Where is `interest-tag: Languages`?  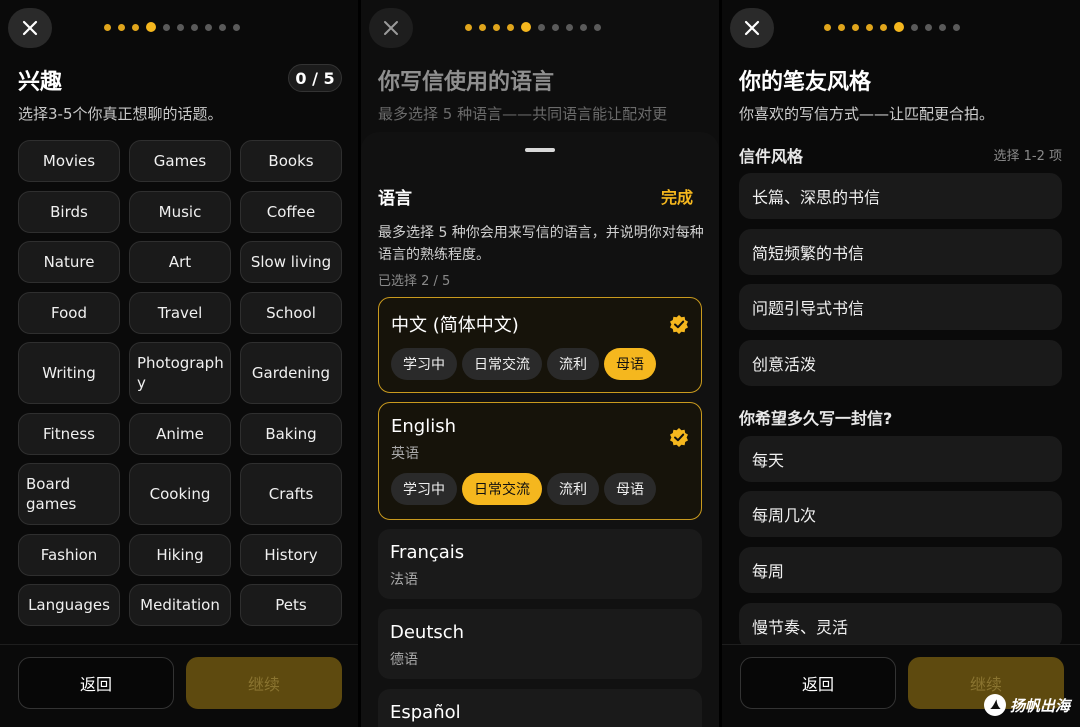
interest-tag: Languages is located at coordinates (69, 605).